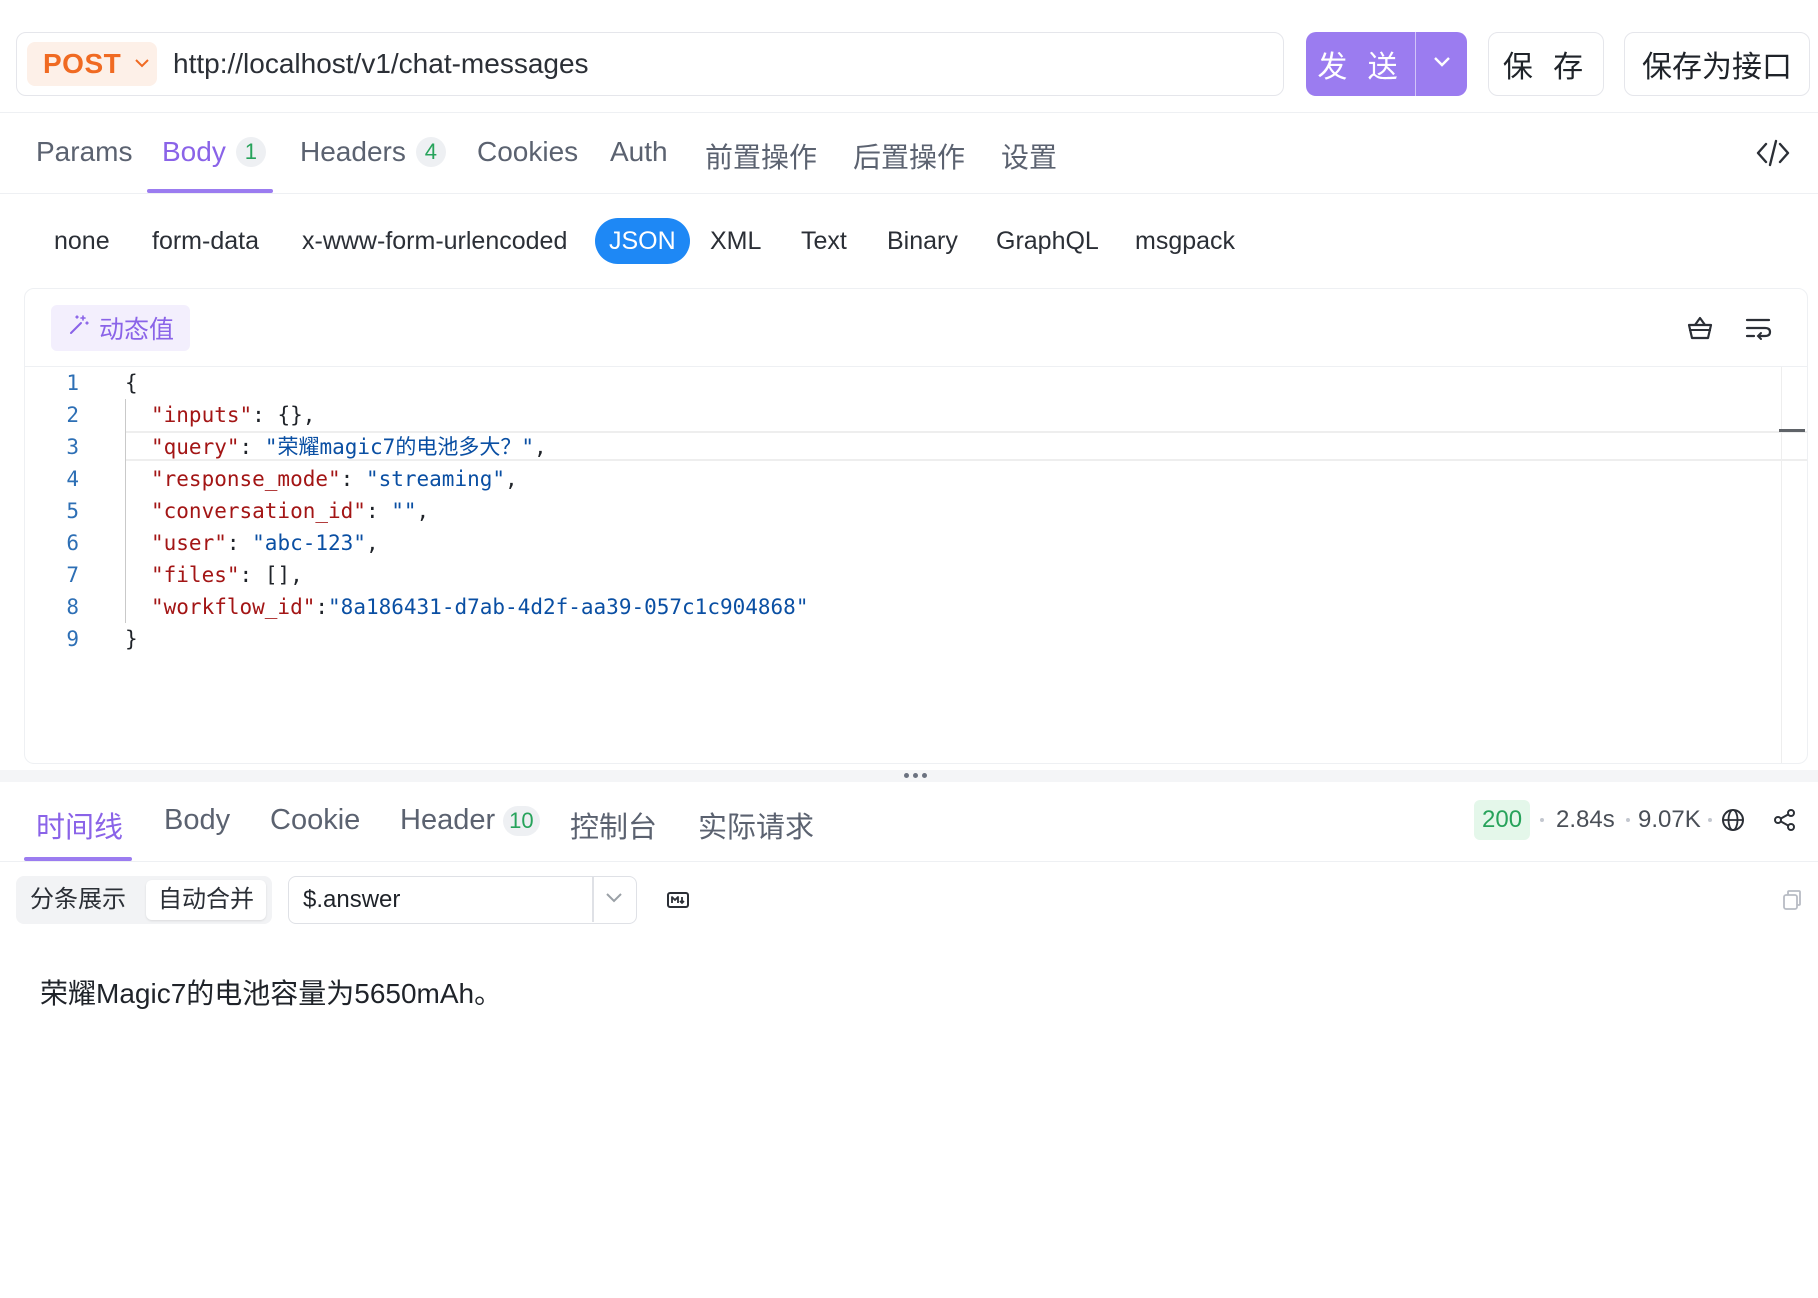  Describe the element at coordinates (953, 575) in the screenshot. I see `code-line: "files": [],` at that location.